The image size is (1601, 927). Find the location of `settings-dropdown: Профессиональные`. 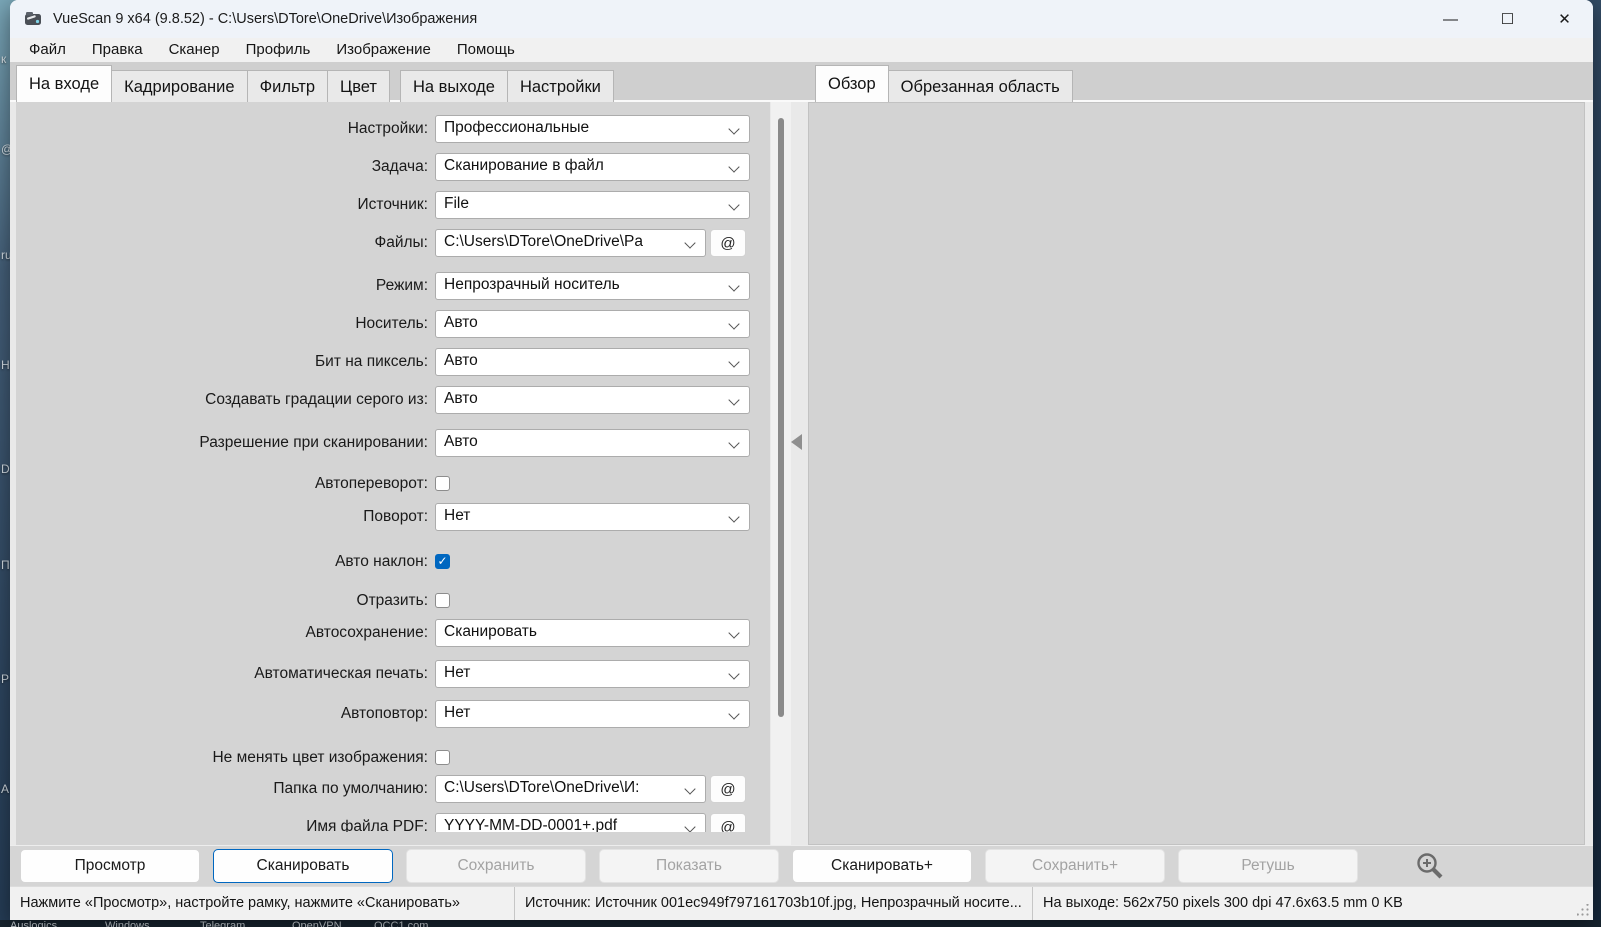

settings-dropdown: Профессиональные is located at coordinates (592, 129).